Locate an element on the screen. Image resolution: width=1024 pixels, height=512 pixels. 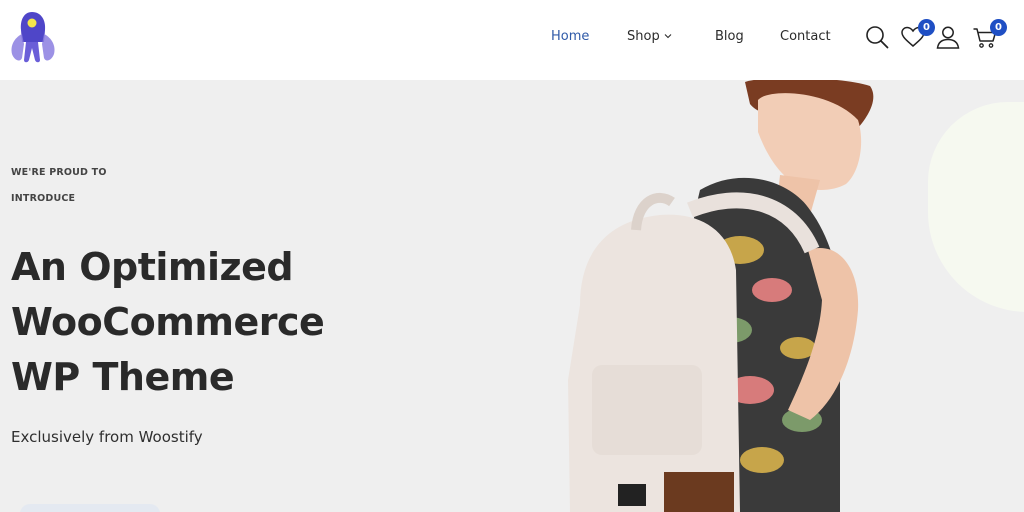
hero-subheading: Exclusively from Woostify is located at coordinates (107, 437).